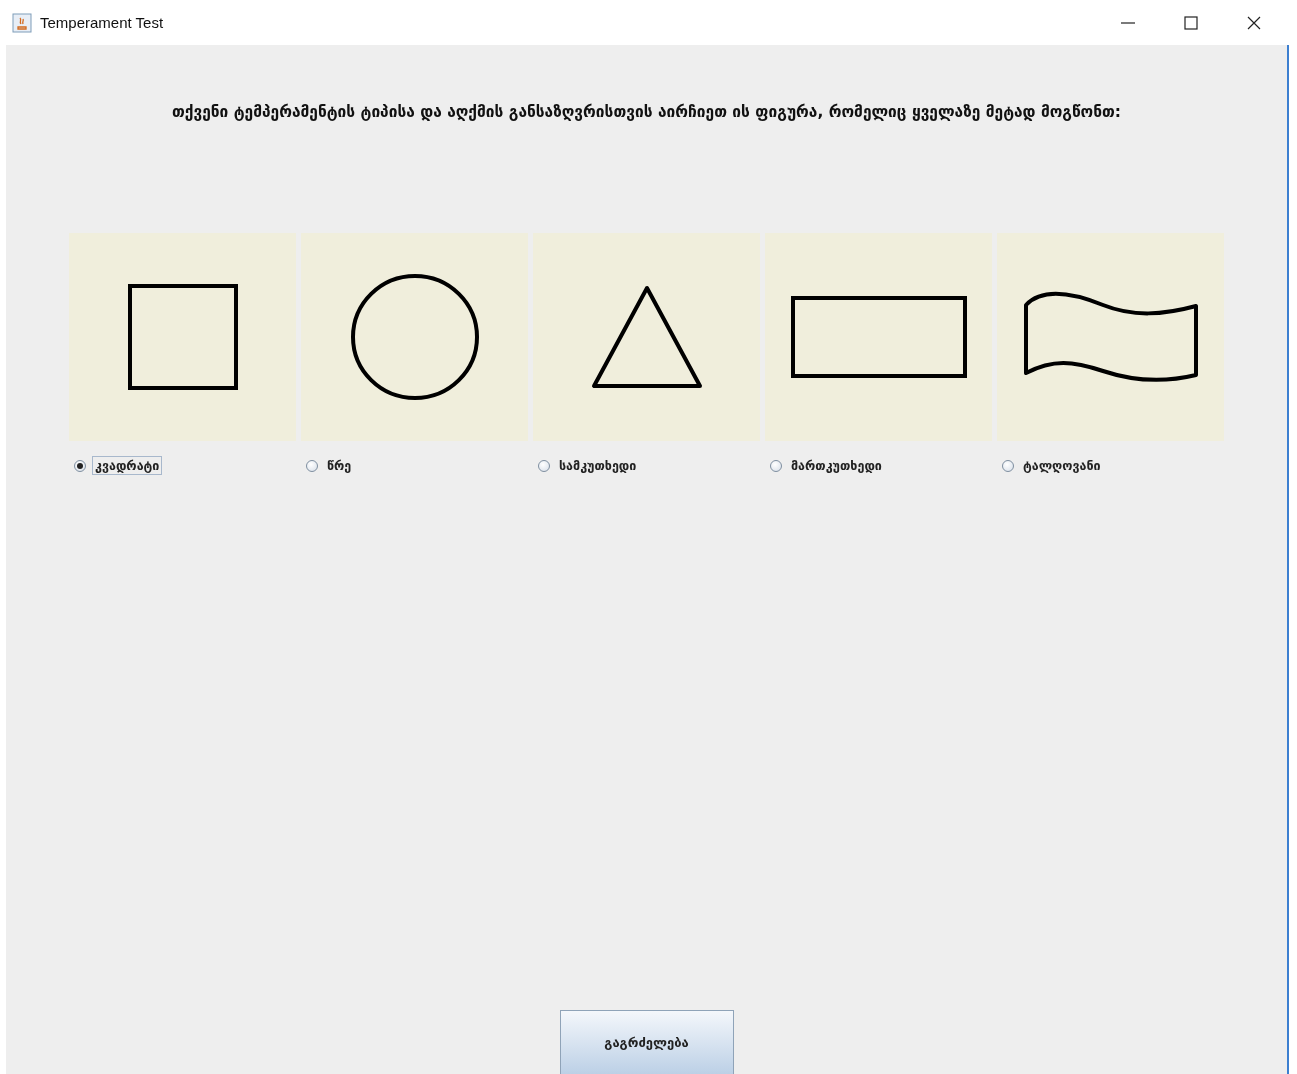 The image size is (1297, 1074). Describe the element at coordinates (836, 465) in the screenshot. I see `option-label: მართკუთხედი` at that location.